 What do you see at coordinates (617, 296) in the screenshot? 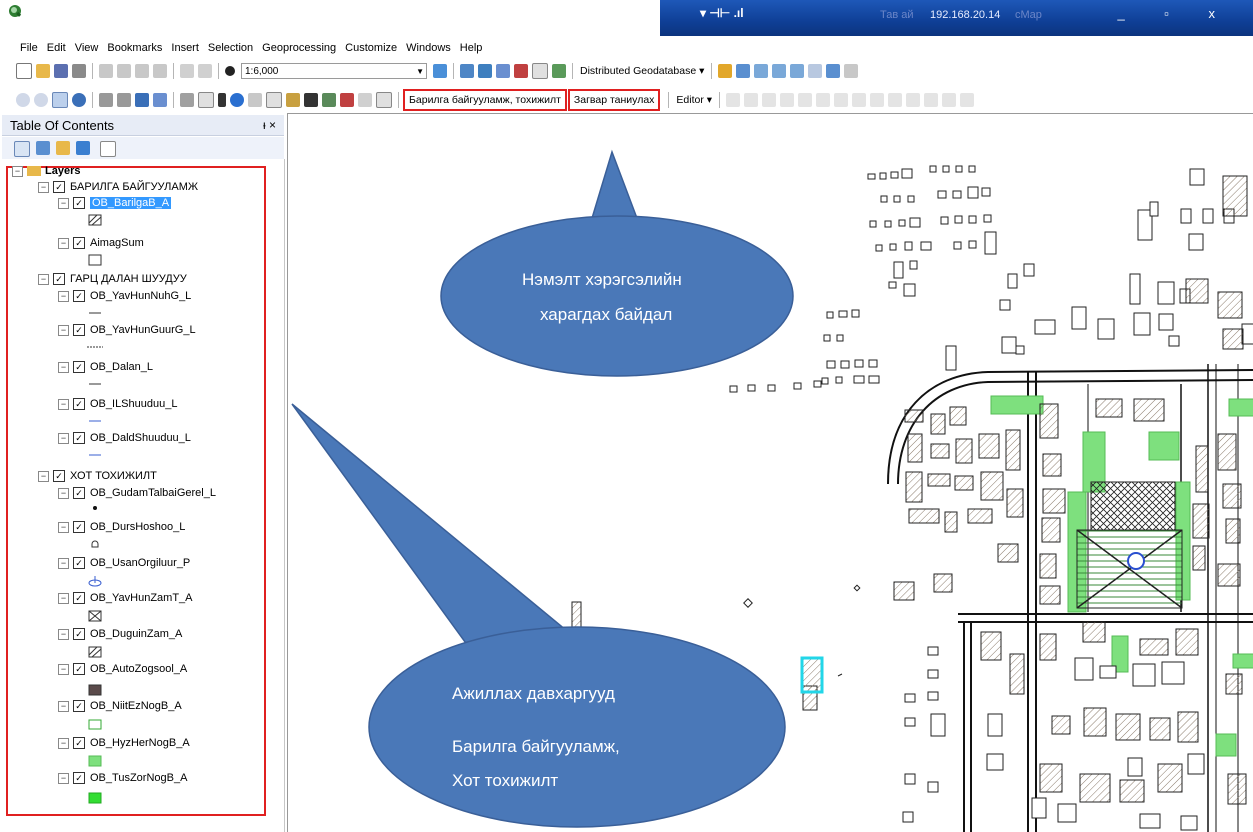
I see `callout-top-bubble` at bounding box center [617, 296].